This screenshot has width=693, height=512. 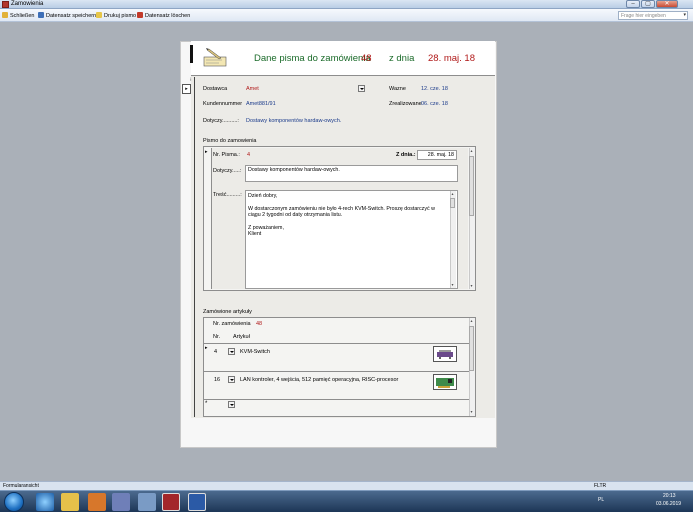 I want to click on header-date-prefix: z dnia, so click(x=402, y=58).